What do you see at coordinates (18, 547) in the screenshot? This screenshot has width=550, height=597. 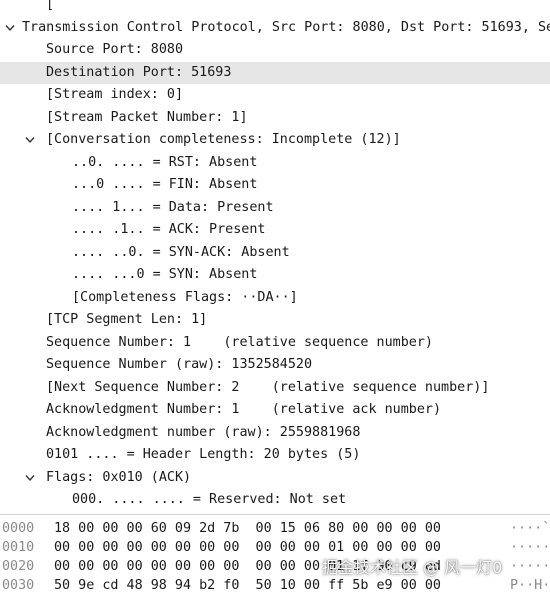 I see `hex-offset: 0010` at bounding box center [18, 547].